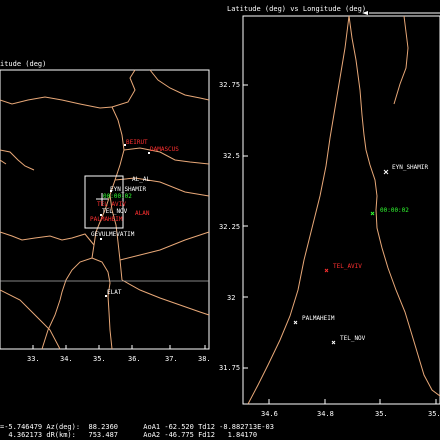 This screenshot has width=440, height=440. What do you see at coordinates (117, 196) in the screenshot?
I see `left-label-time: 00:00:02` at bounding box center [117, 196].